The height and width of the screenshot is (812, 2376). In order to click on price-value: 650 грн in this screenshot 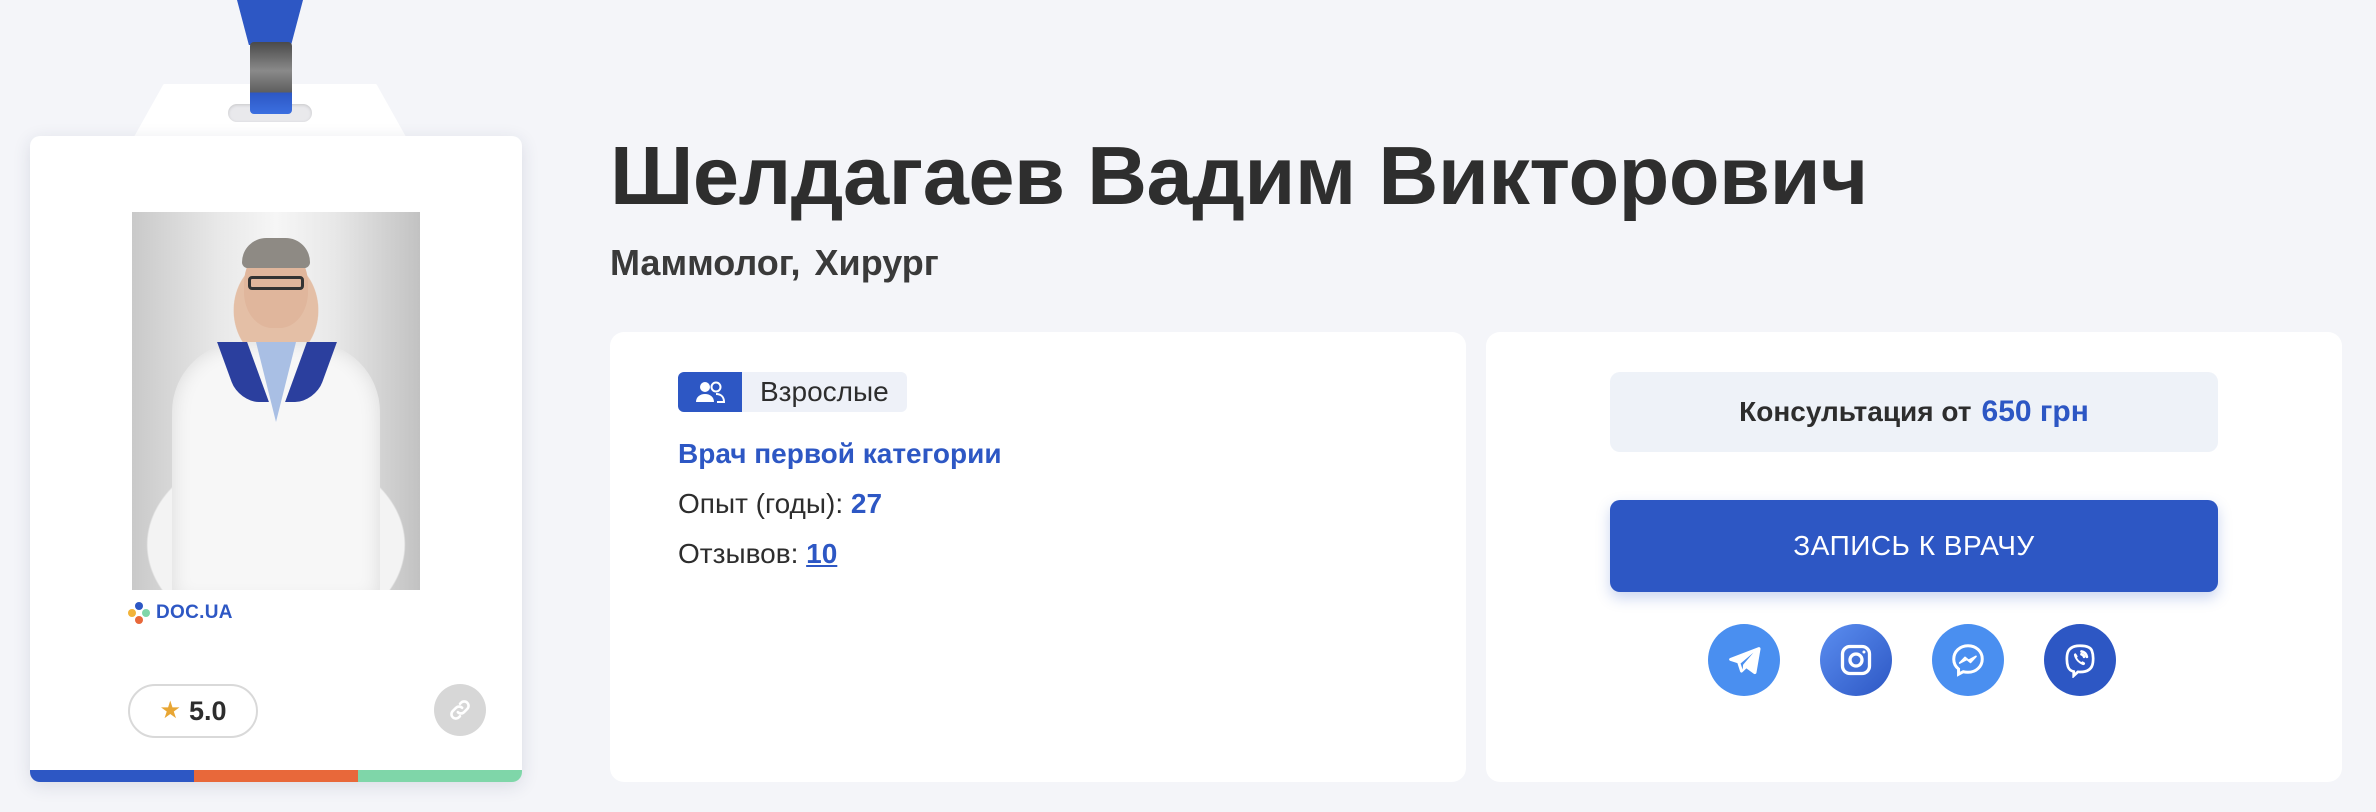, I will do `click(2035, 411)`.